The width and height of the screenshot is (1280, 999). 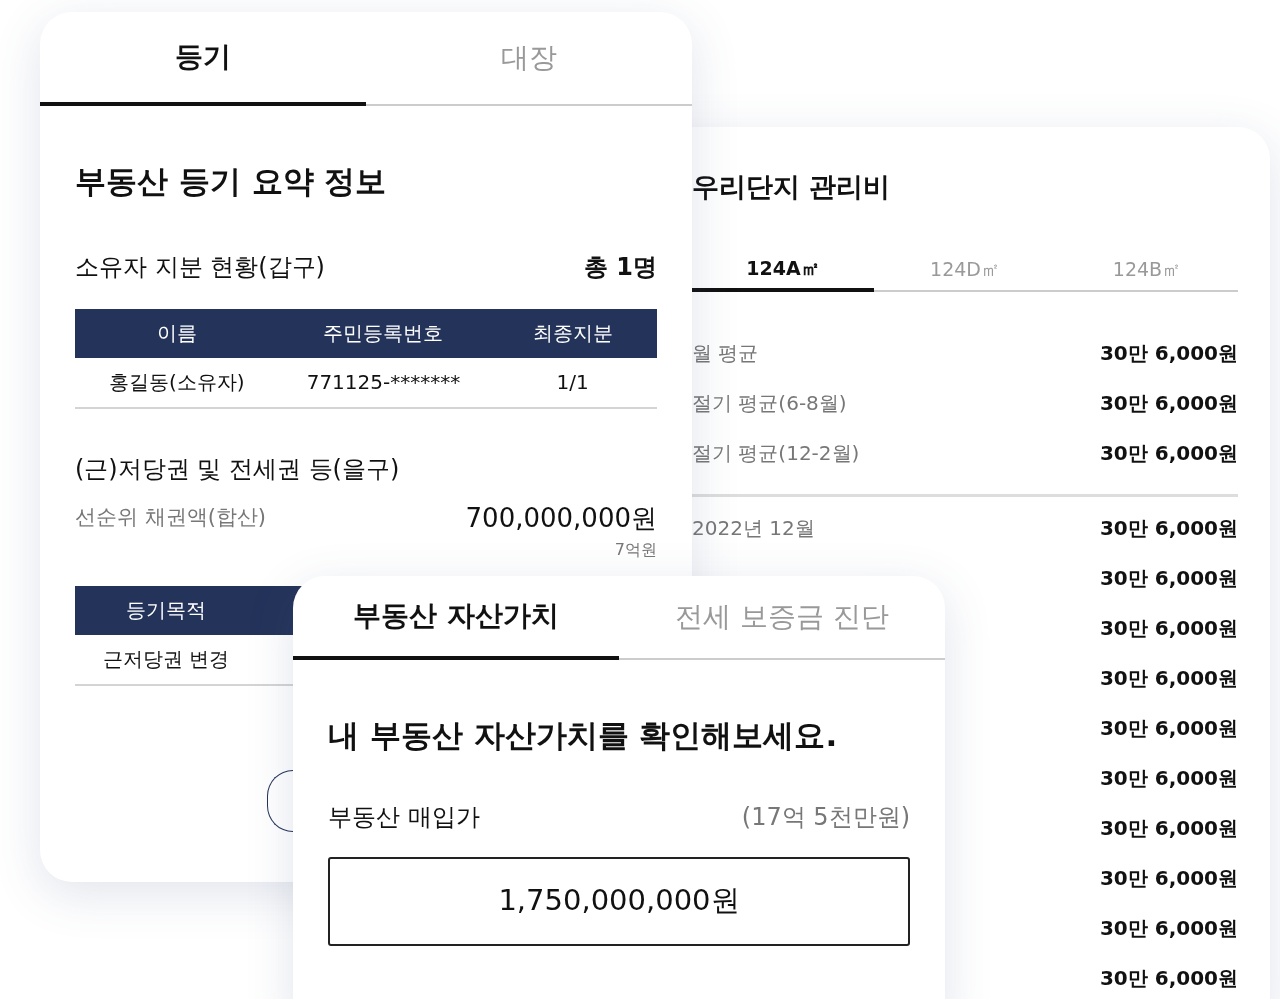 I want to click on row-label: 월 평균, so click(x=725, y=353).